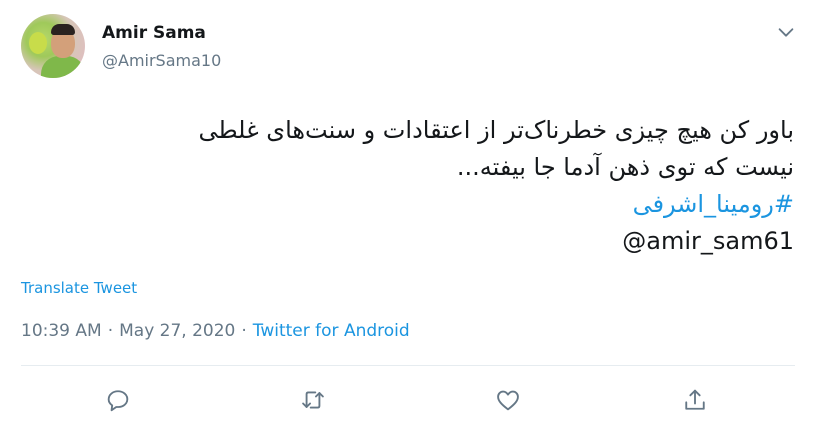 This screenshot has width=816, height=432. Describe the element at coordinates (177, 331) in the screenshot. I see `tweet-date: May 27, 2020` at that location.